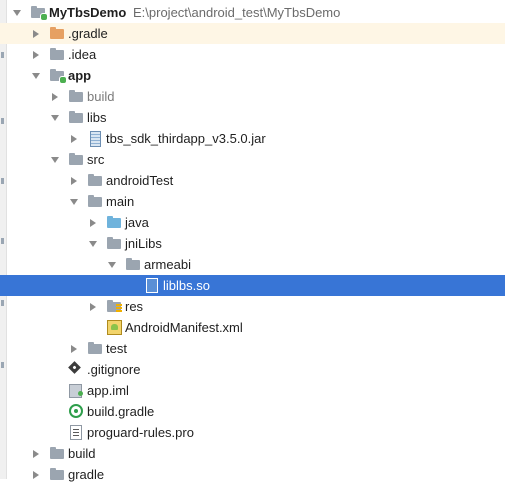 This screenshot has width=505, height=485. I want to click on tree-row: AndroidManifest.xml, so click(252, 327).